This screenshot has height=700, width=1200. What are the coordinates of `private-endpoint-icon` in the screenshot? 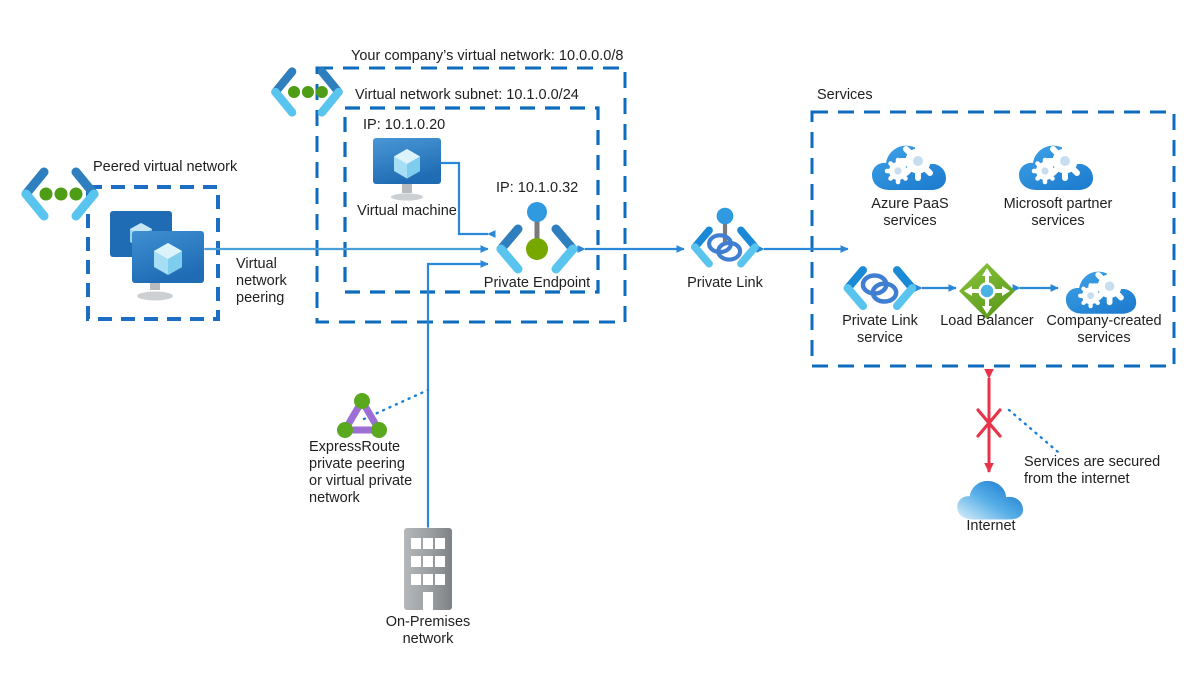 It's located at (537, 237).